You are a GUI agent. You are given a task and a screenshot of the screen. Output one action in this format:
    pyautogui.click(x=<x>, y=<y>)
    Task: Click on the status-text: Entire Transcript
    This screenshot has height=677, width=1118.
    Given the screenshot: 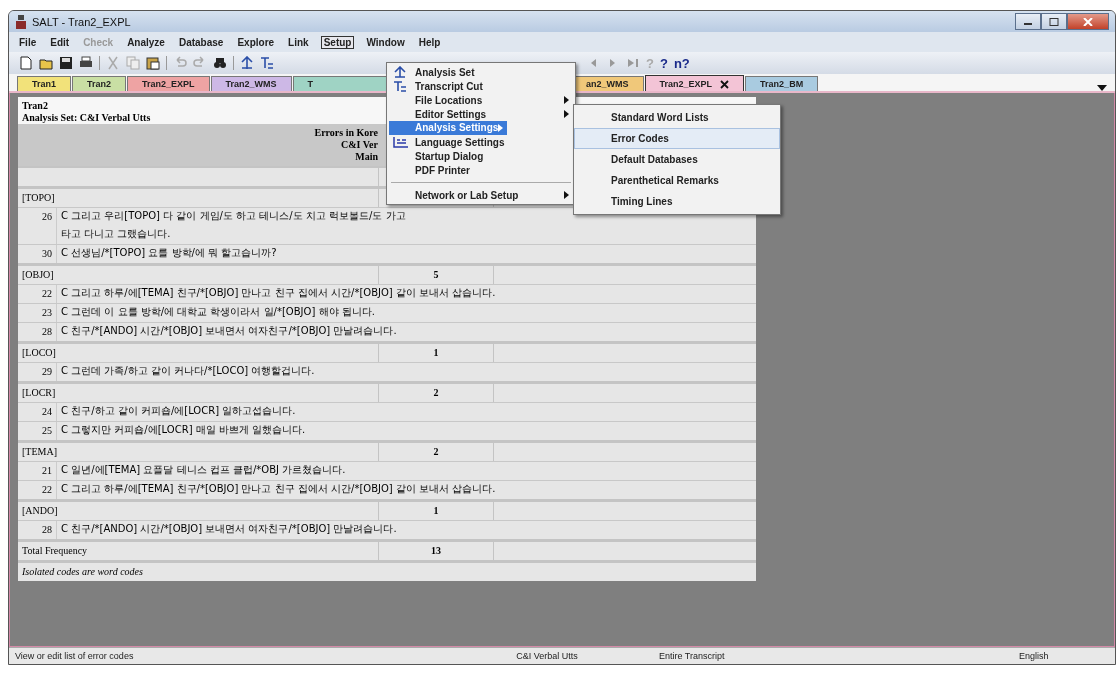 What is the action you would take?
    pyautogui.click(x=692, y=656)
    